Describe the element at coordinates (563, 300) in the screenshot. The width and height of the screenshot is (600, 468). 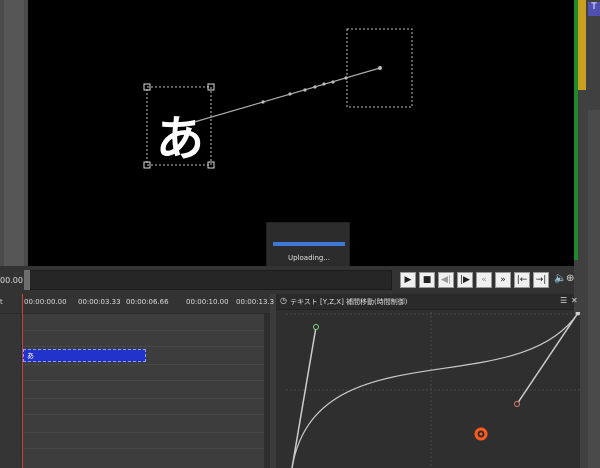
I see `menu-icon: ☰` at that location.